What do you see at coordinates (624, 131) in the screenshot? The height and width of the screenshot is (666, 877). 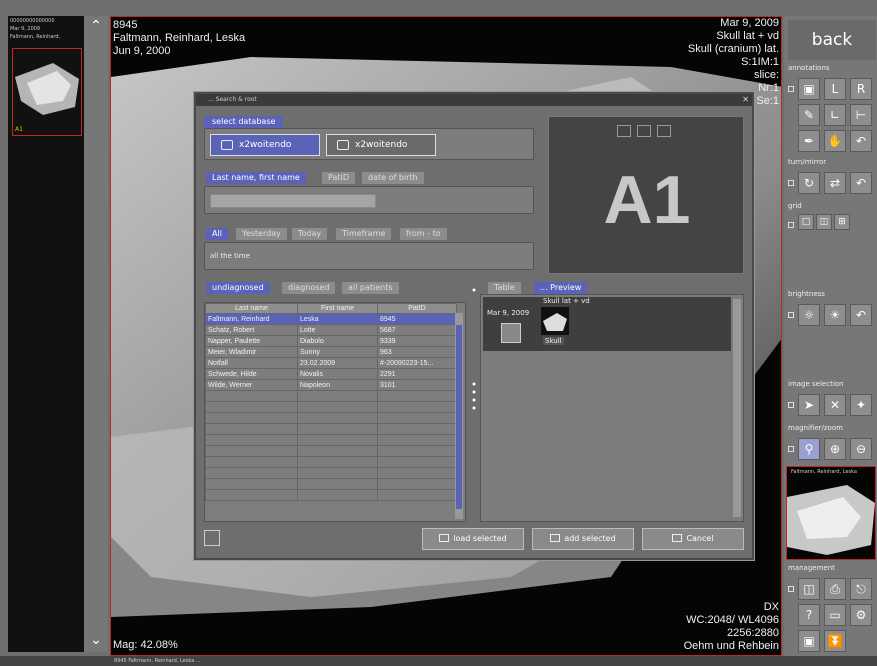 I see `layout-single-icon` at bounding box center [624, 131].